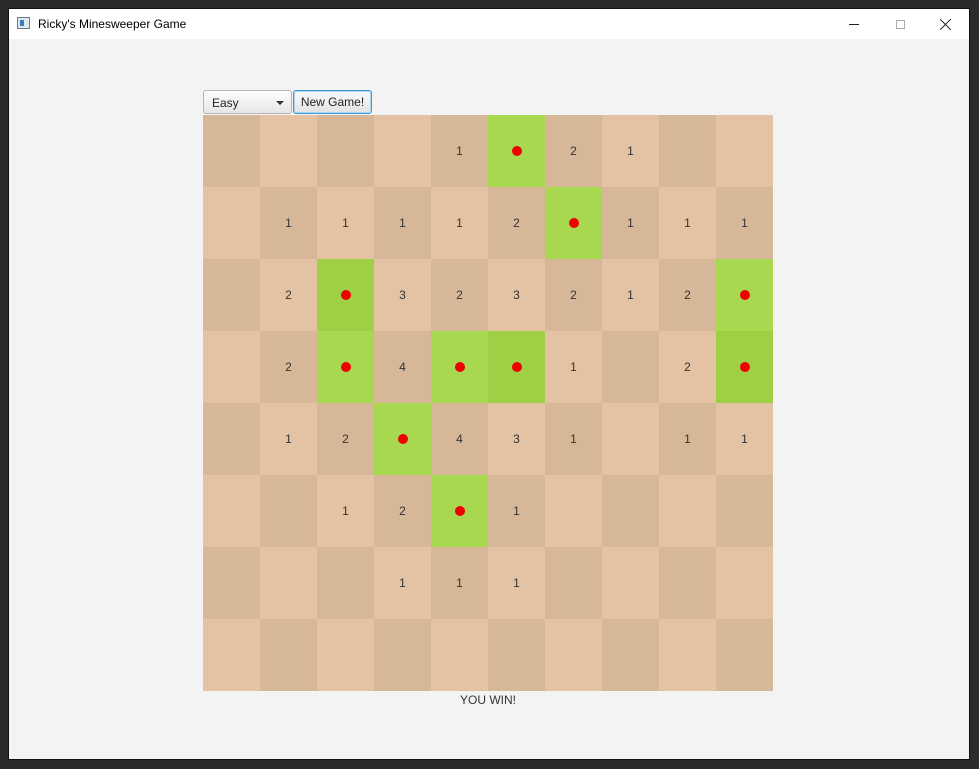 Image resolution: width=979 pixels, height=769 pixels. I want to click on difficulty-select: Easy, so click(247, 102).